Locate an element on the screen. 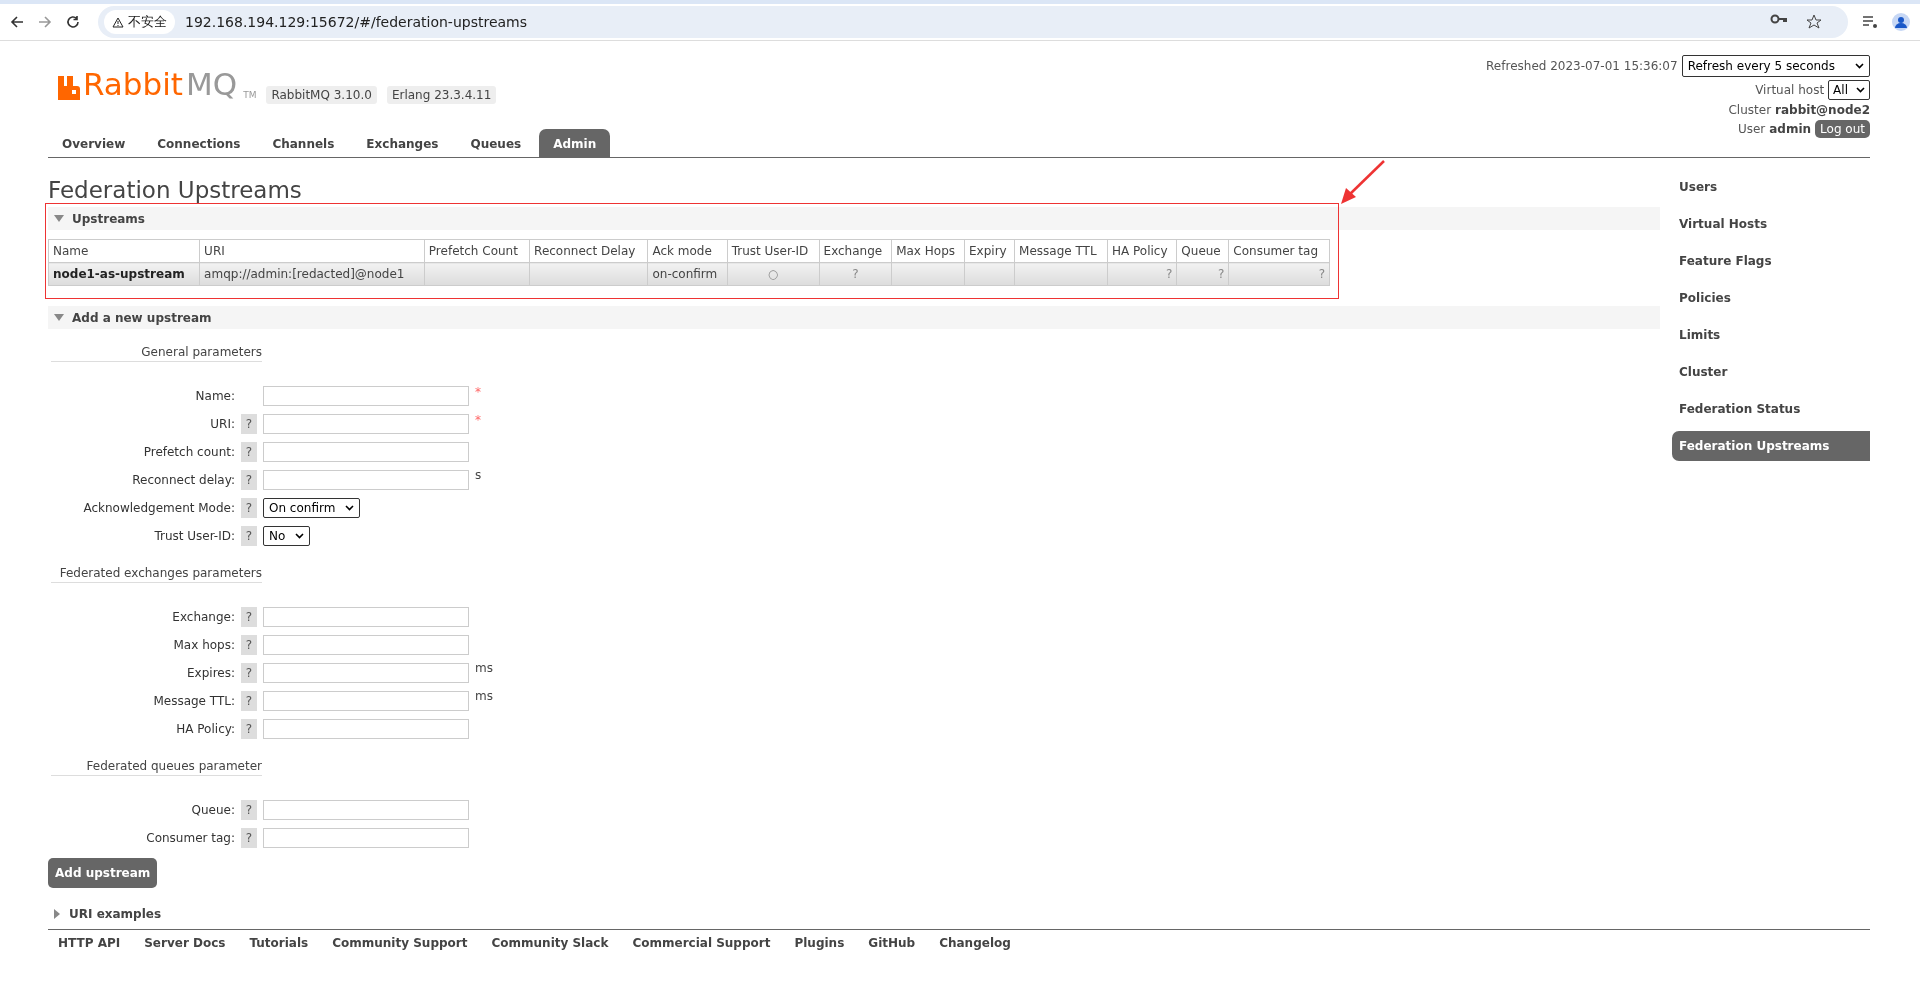 The width and height of the screenshot is (1920, 985). footer-link: Plugins is located at coordinates (819, 943).